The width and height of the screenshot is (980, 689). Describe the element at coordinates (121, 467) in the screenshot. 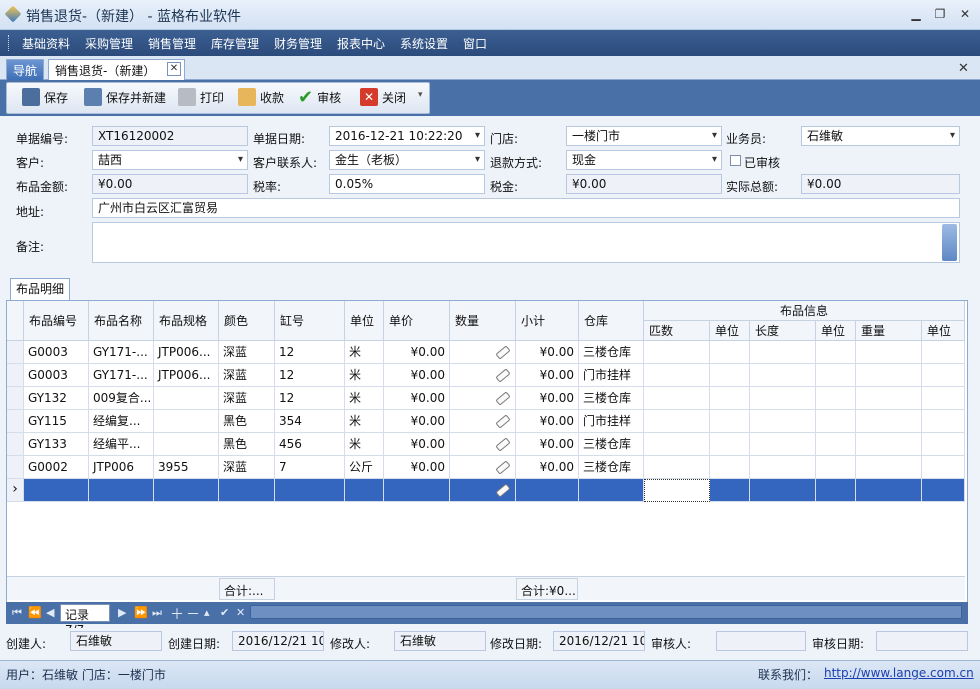

I see `grid-cell: JTP006` at that location.